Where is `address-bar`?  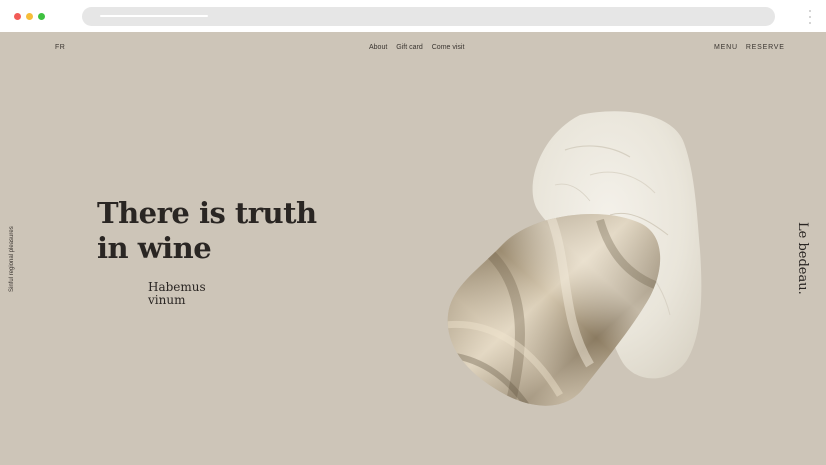
address-bar is located at coordinates (428, 16).